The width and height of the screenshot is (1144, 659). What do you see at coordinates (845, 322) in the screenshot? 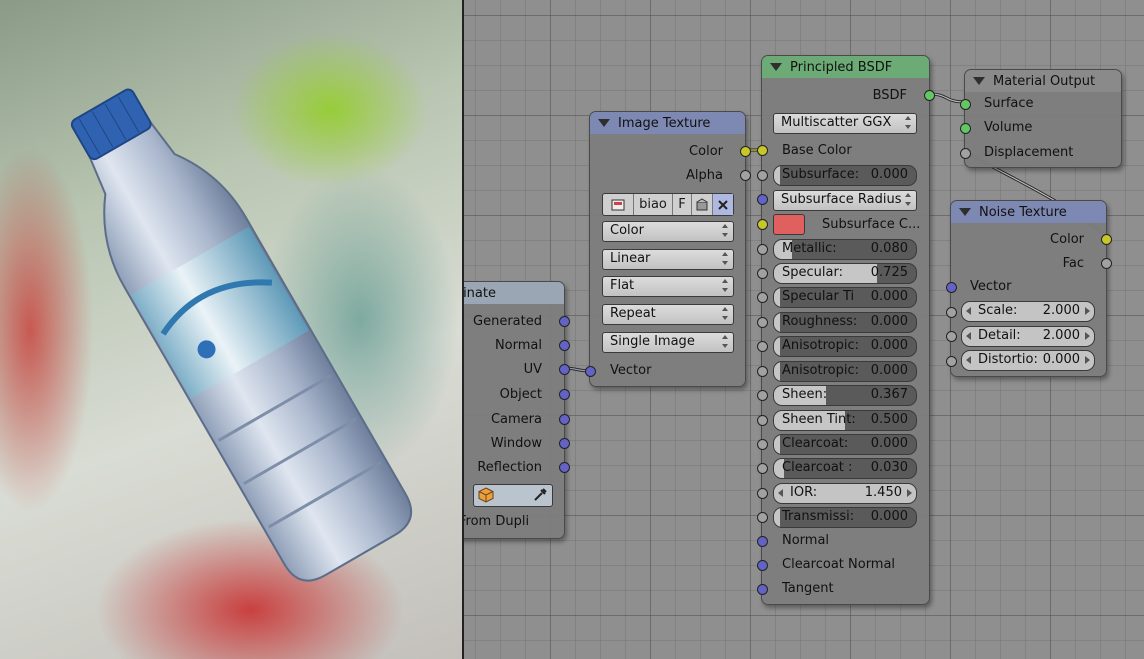
I see `roughness-slider: Roughness: 0.000` at bounding box center [845, 322].